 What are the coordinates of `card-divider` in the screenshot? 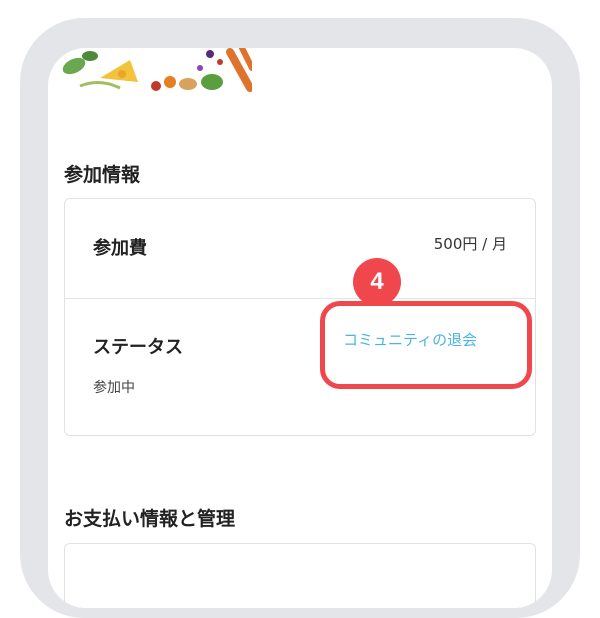 It's located at (300, 298).